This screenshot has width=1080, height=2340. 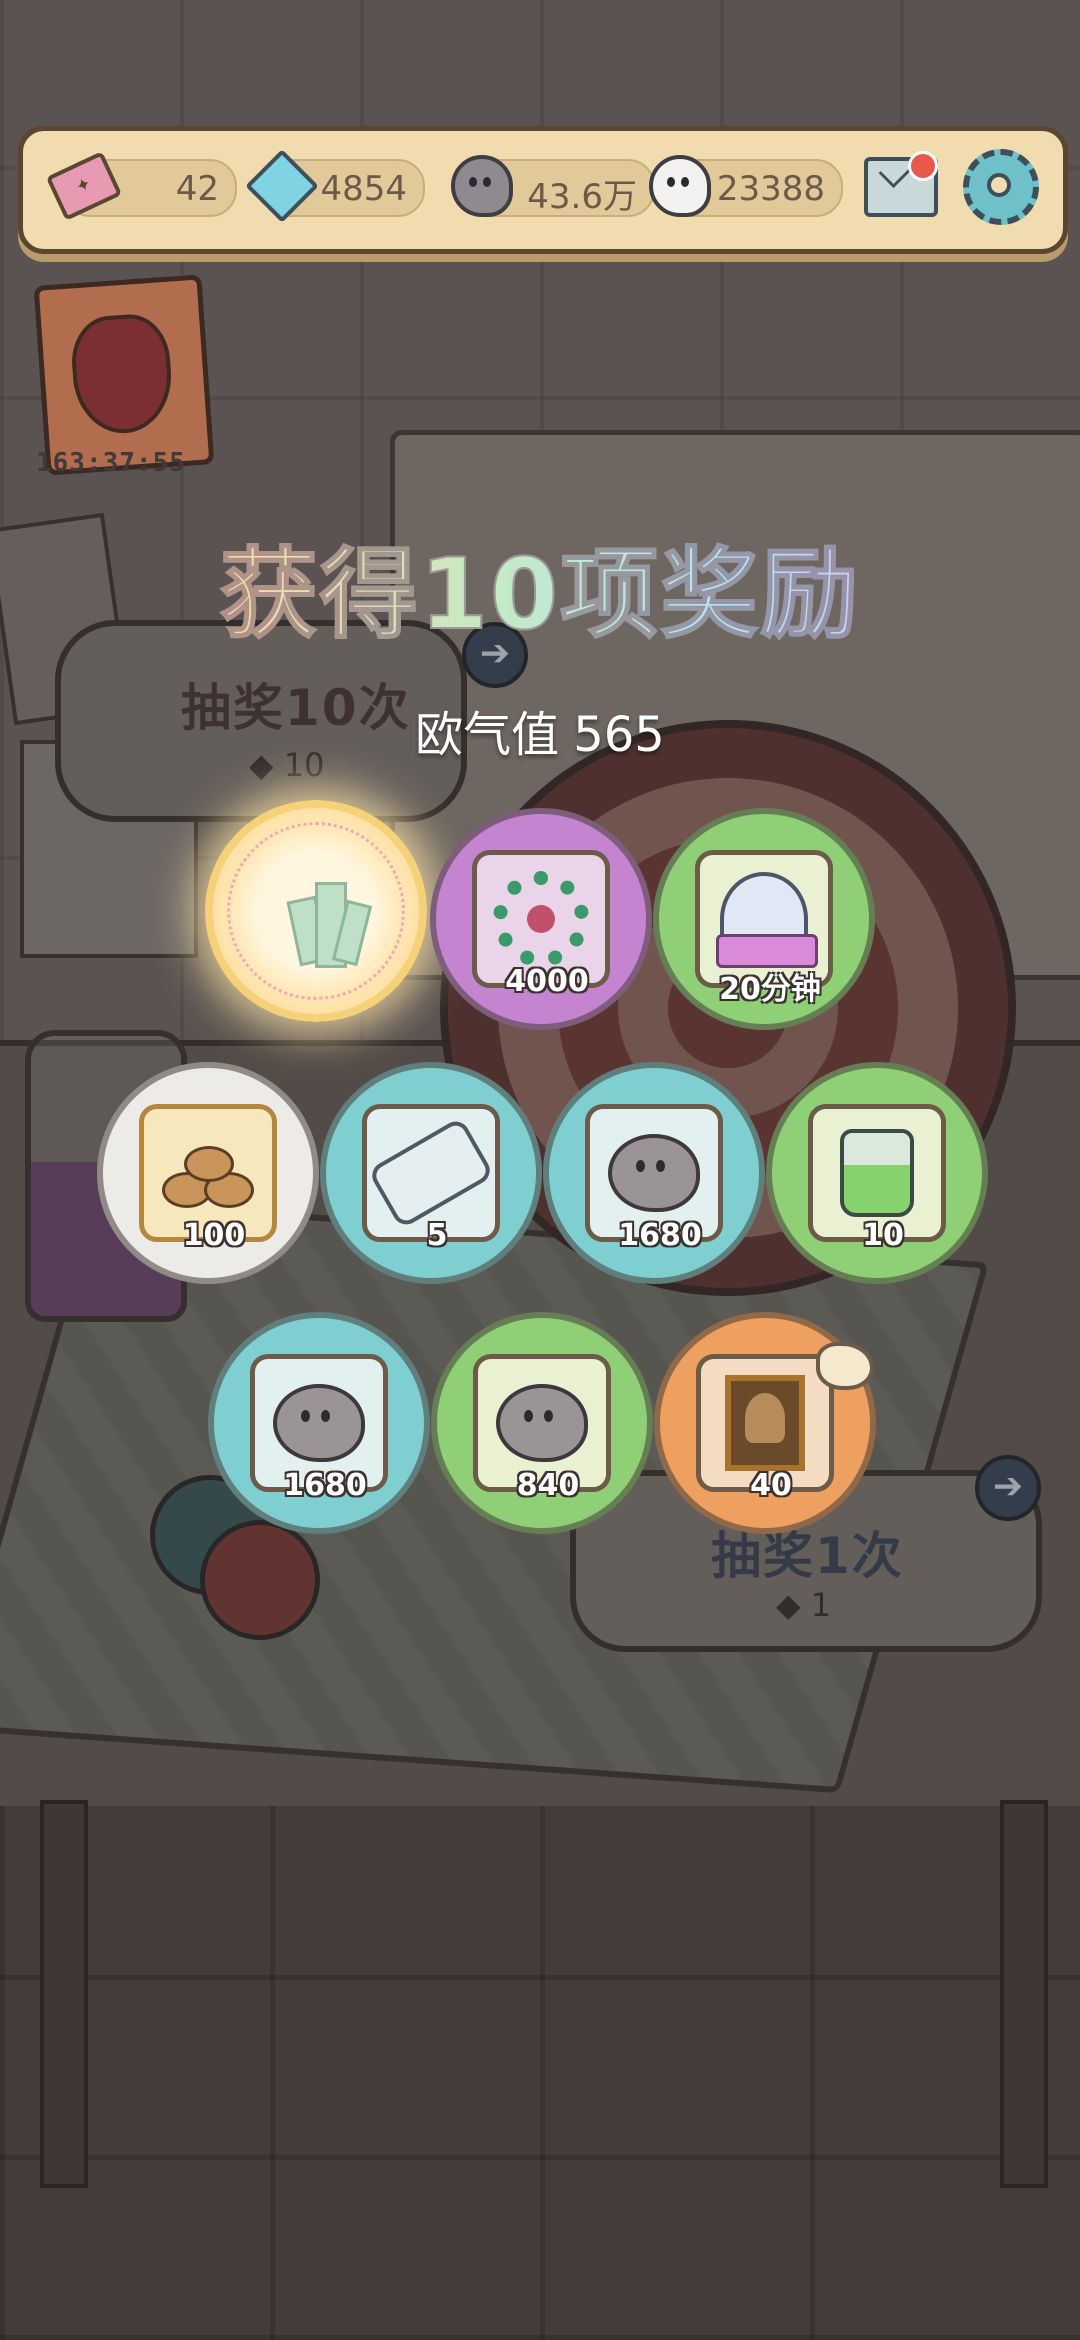 I want to click on reward-qty: 20分钟, so click(x=770, y=989).